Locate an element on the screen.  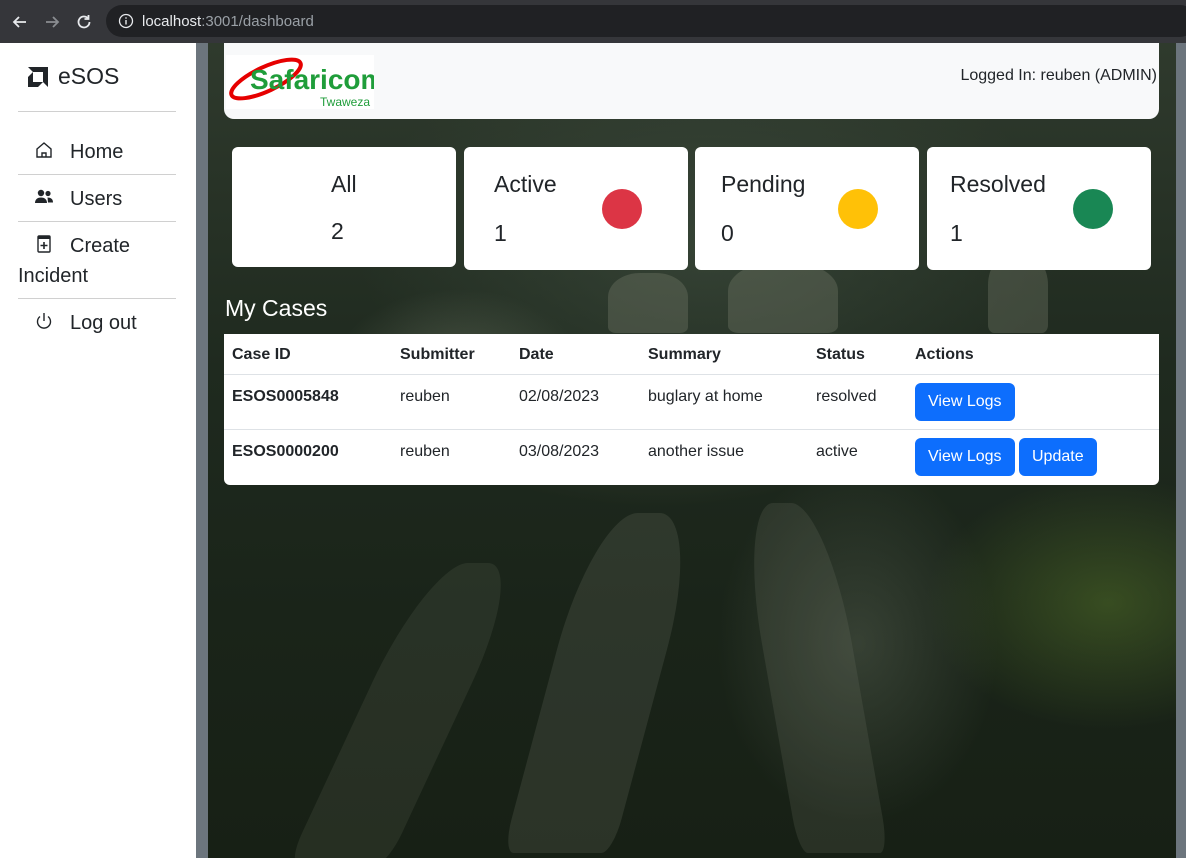
sidebar-item-label: Home is located at coordinates (97, 152).